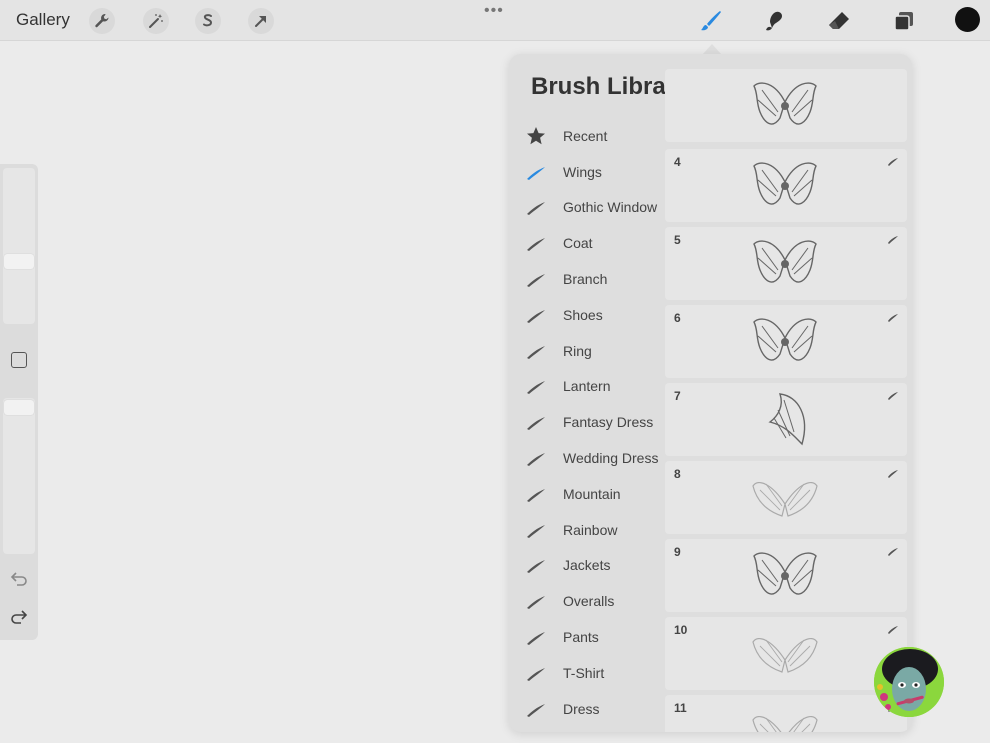 Image resolution: width=990 pixels, height=743 pixels. What do you see at coordinates (578, 243) in the screenshot?
I see `brush-set-label: Coat` at bounding box center [578, 243].